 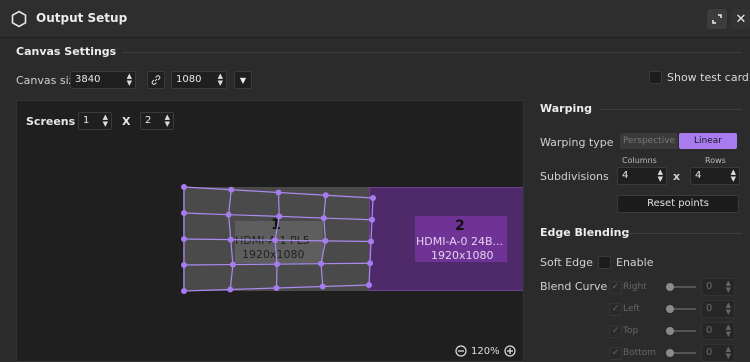 What do you see at coordinates (615, 353) in the screenshot?
I see `blend-bottom-checkbox: ✓` at bounding box center [615, 353].